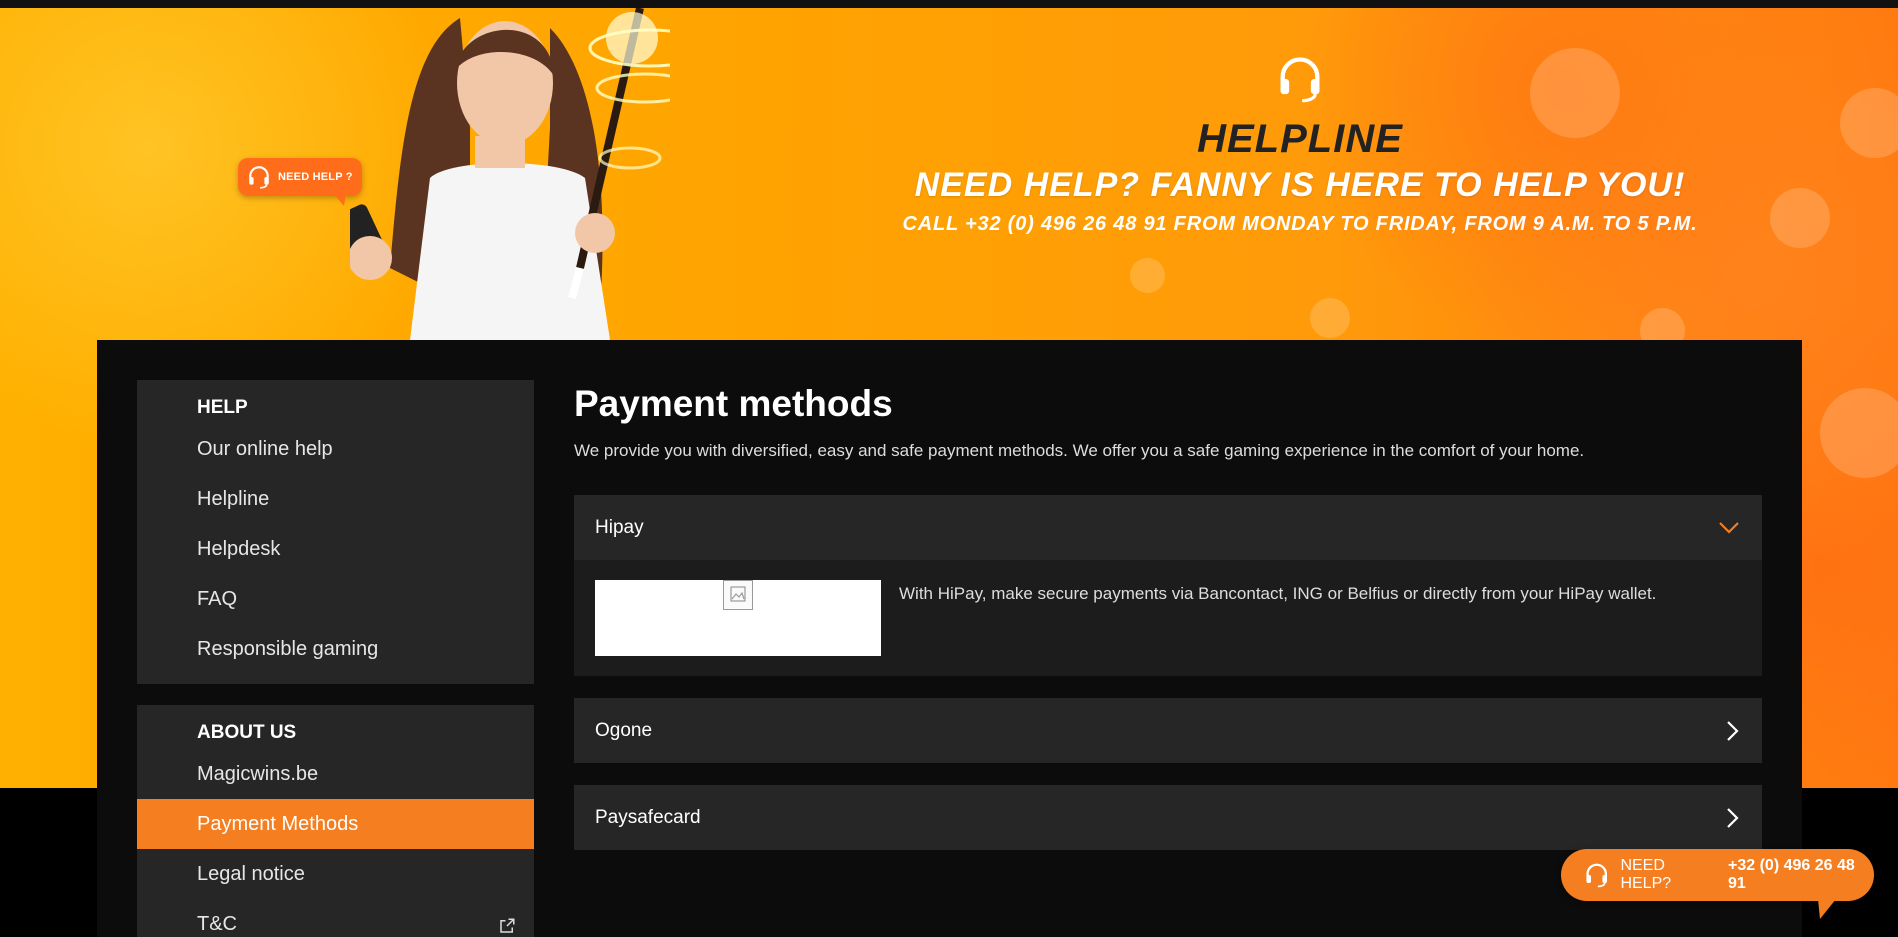 The height and width of the screenshot is (937, 1898). Describe the element at coordinates (222, 407) in the screenshot. I see `sidebar-heading-help: HELP` at that location.